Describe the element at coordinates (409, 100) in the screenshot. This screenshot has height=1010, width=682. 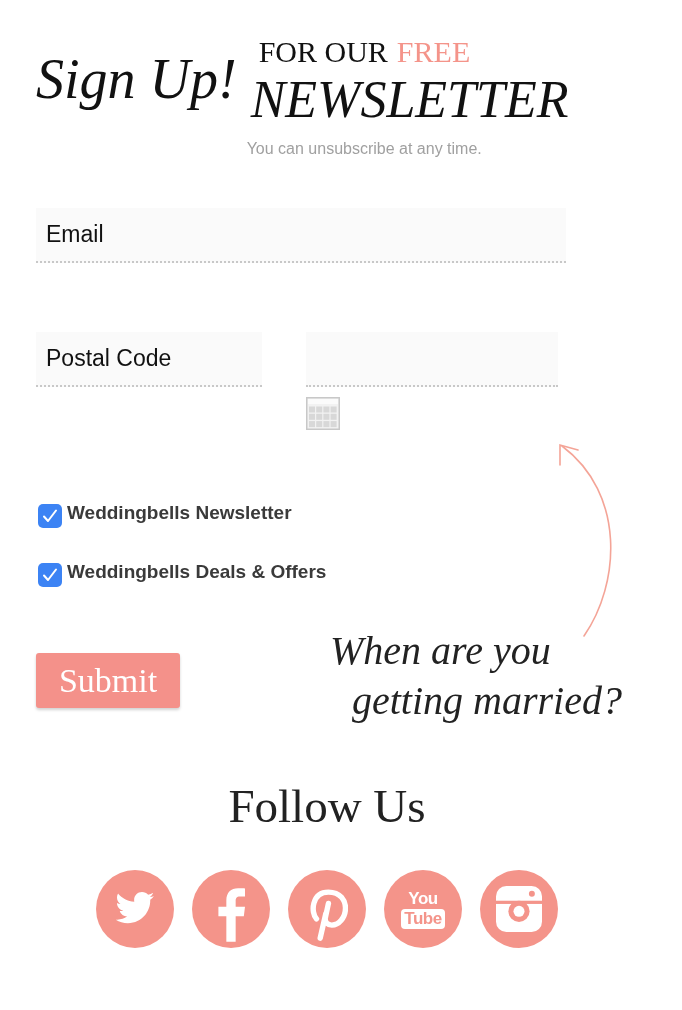
I see `headline: NEWSLETTER` at that location.